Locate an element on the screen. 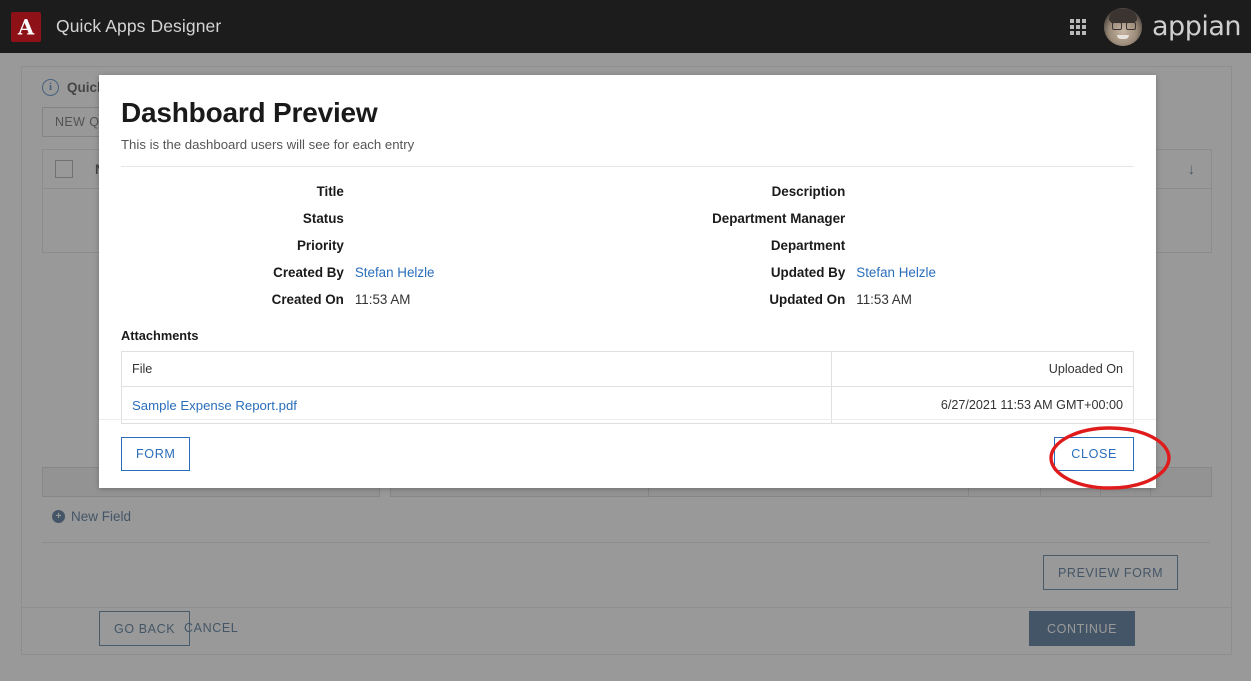 The image size is (1251, 681). field-row: Created On 11:53 AM is located at coordinates (374, 299).